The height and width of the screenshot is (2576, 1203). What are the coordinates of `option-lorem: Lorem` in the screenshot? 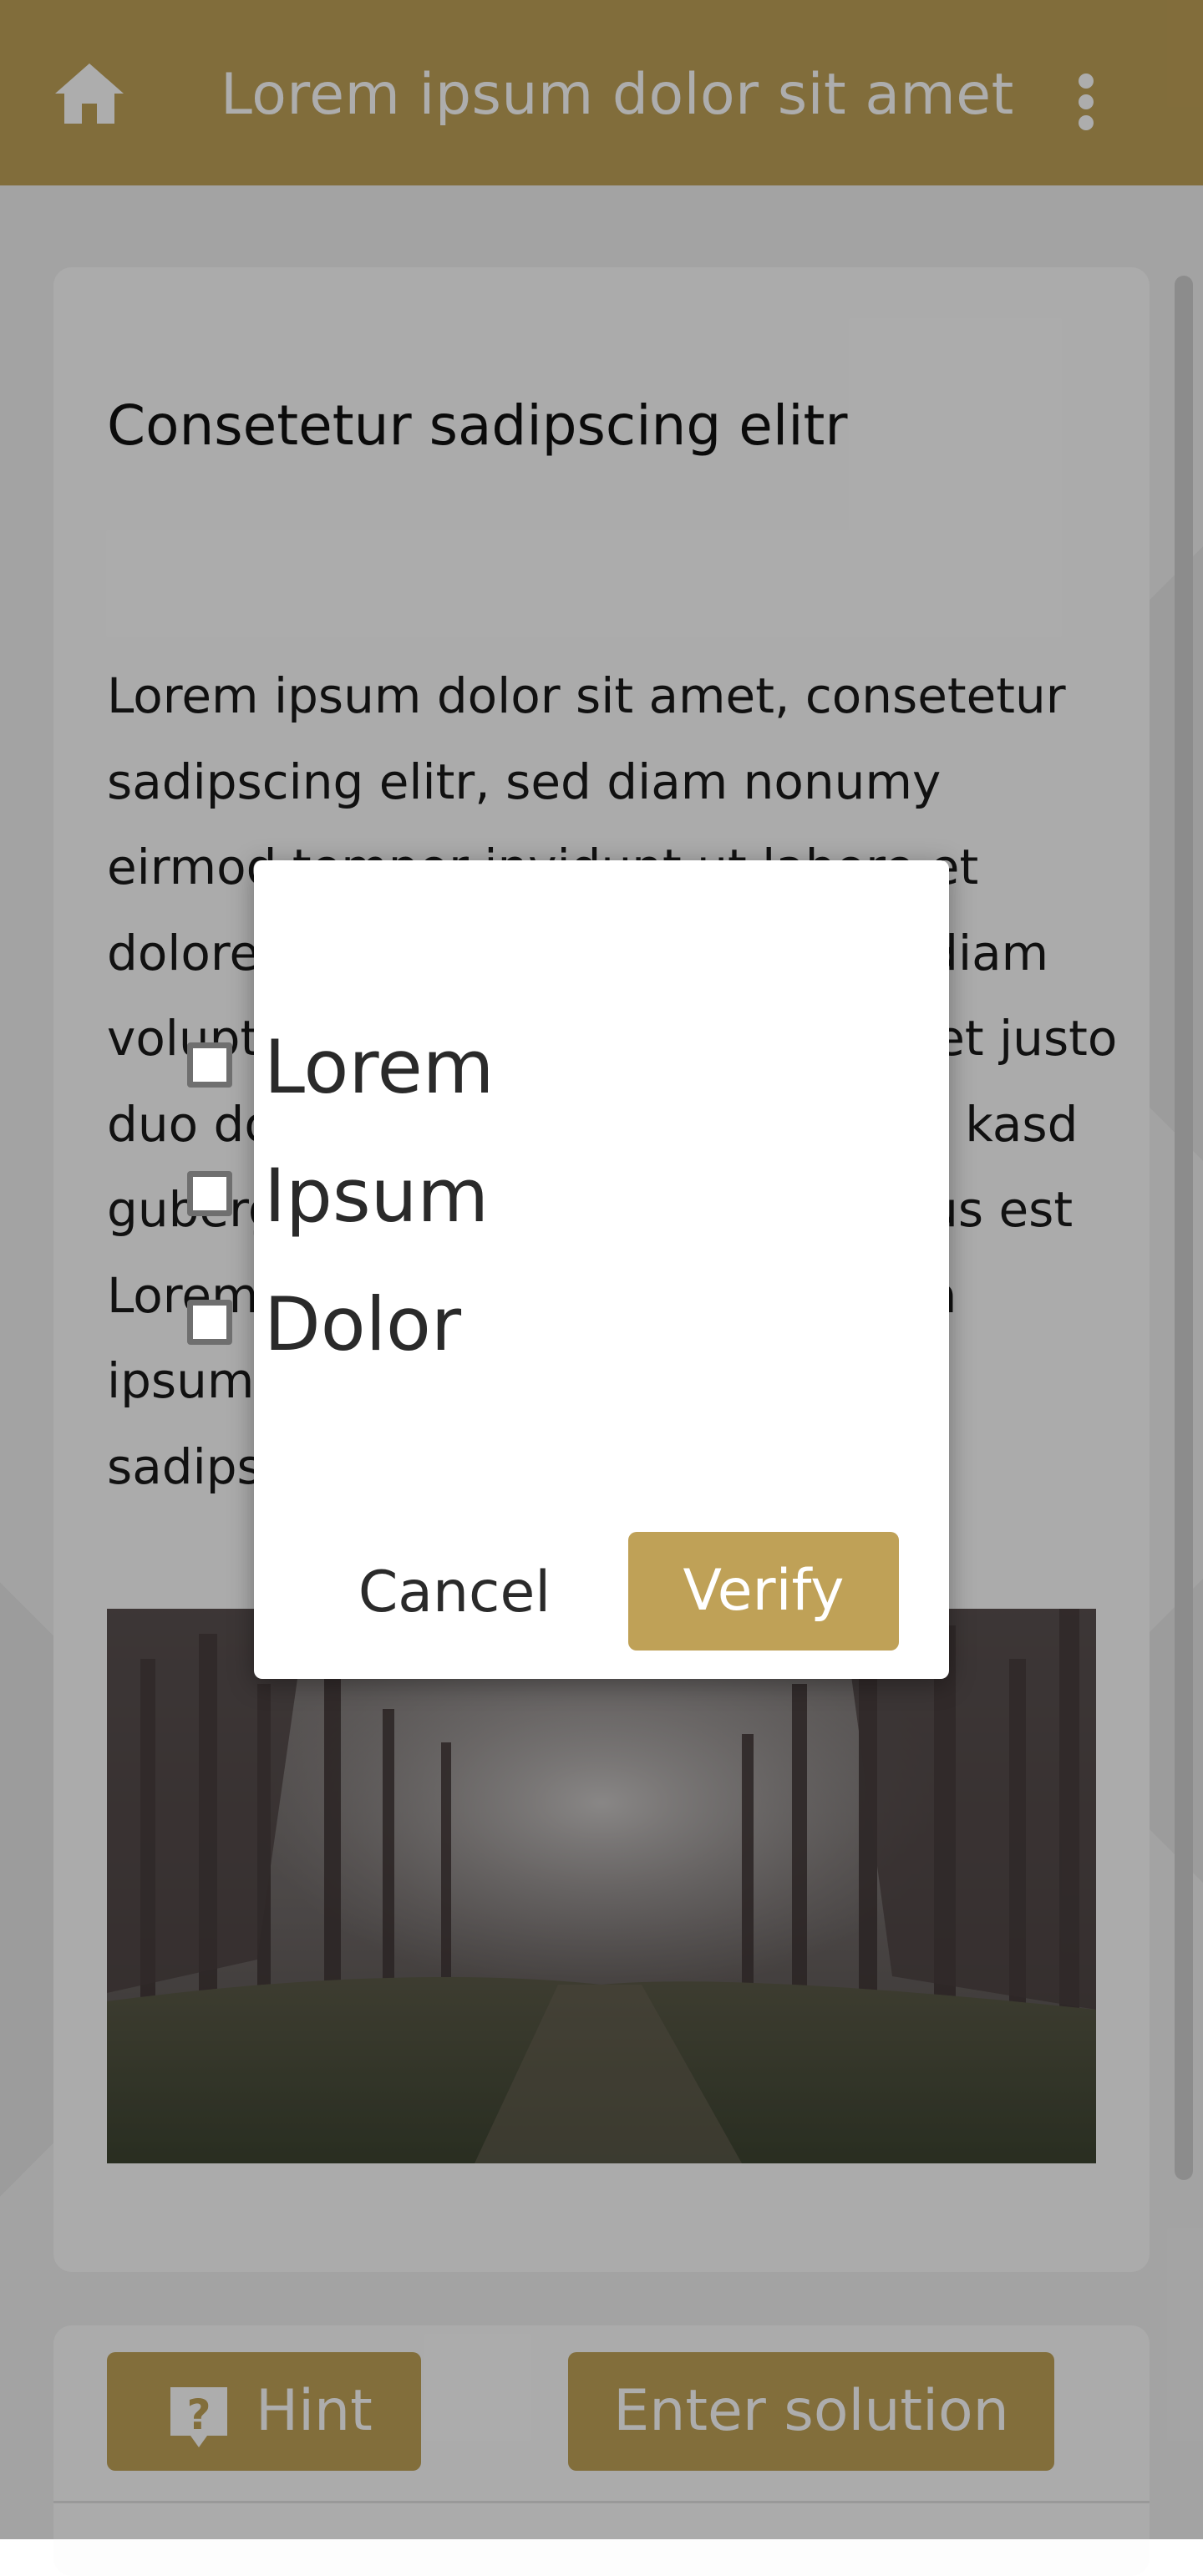 It's located at (401, 1069).